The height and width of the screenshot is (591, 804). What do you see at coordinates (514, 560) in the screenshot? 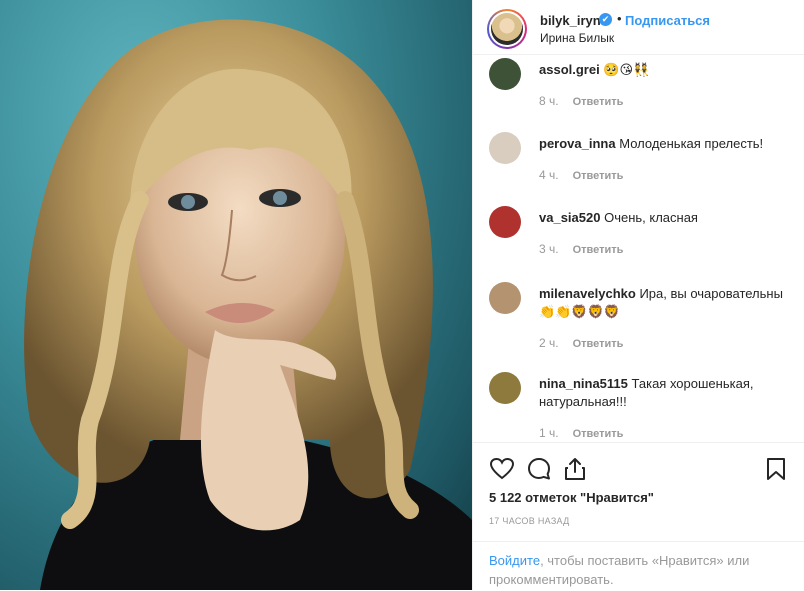
I see `login-link: Войдите` at bounding box center [514, 560].